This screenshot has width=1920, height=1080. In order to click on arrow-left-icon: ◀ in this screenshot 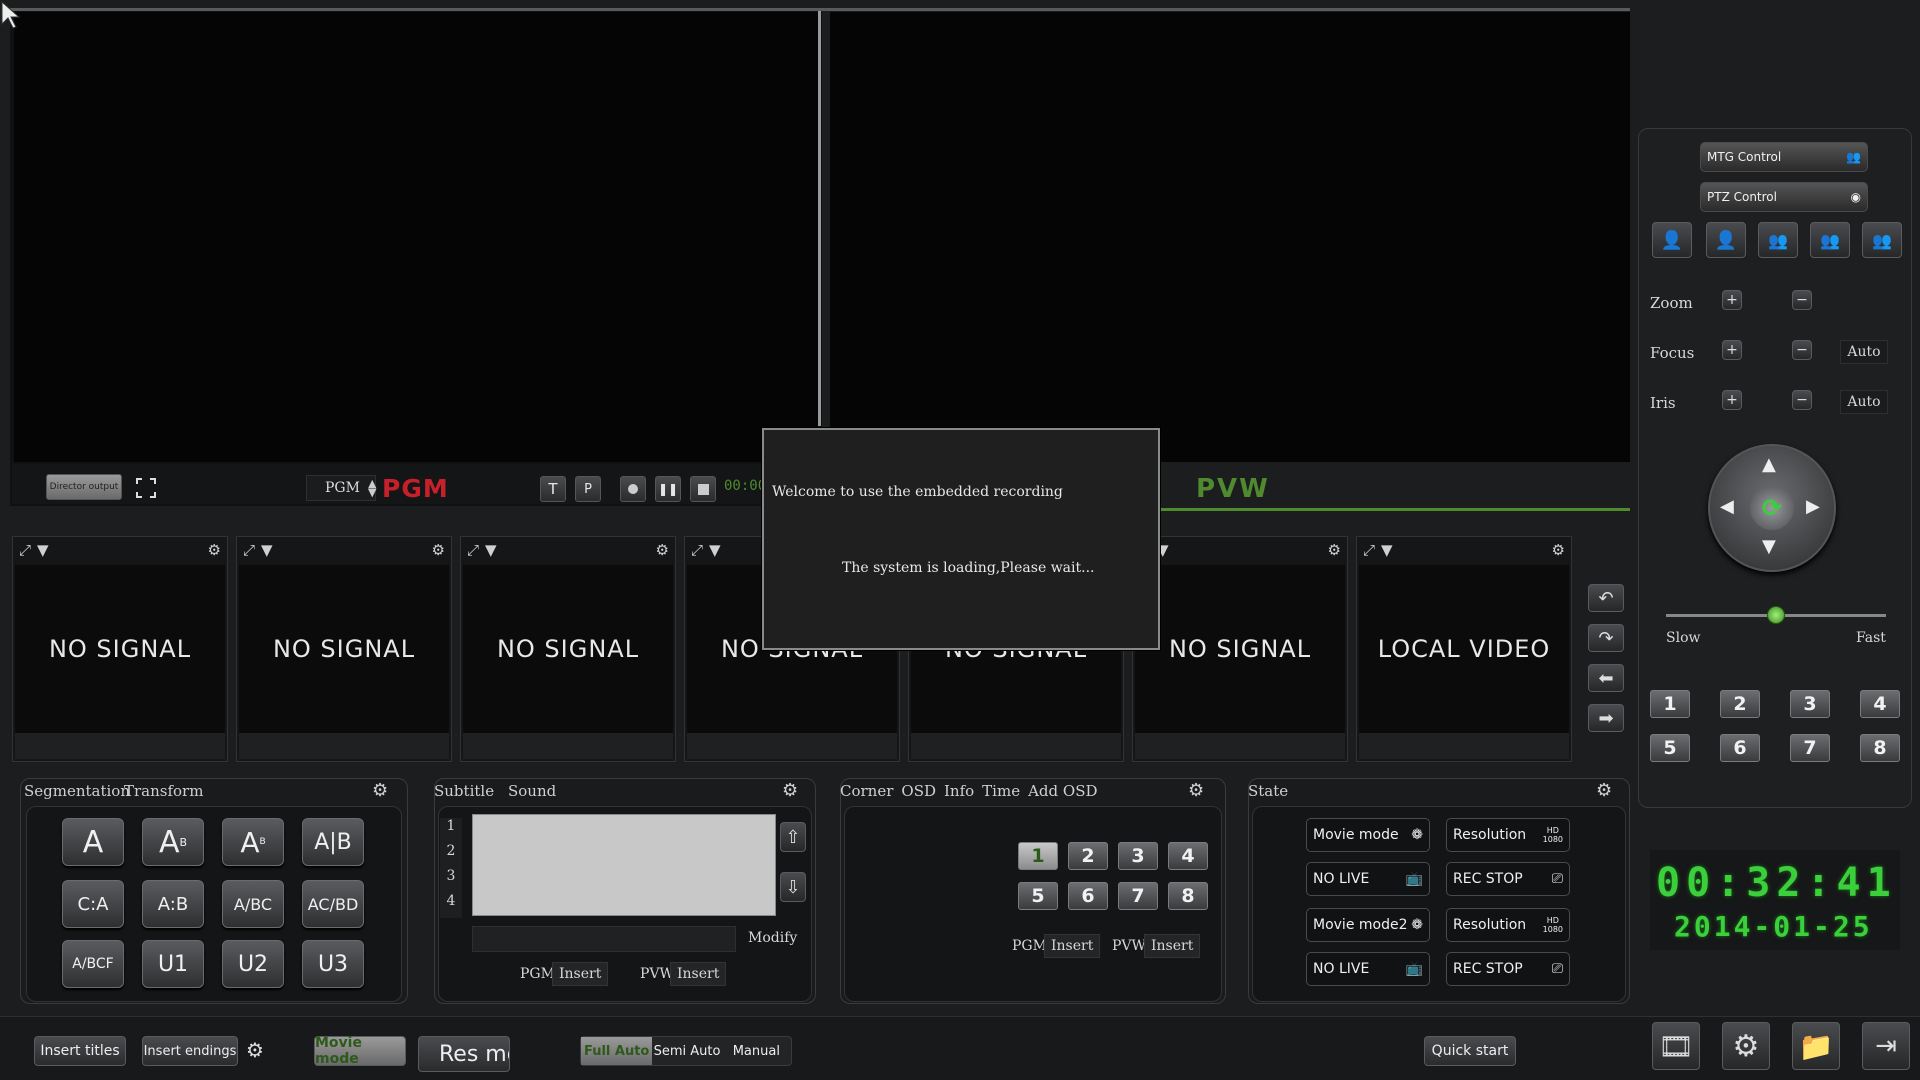, I will do `click(1727, 506)`.